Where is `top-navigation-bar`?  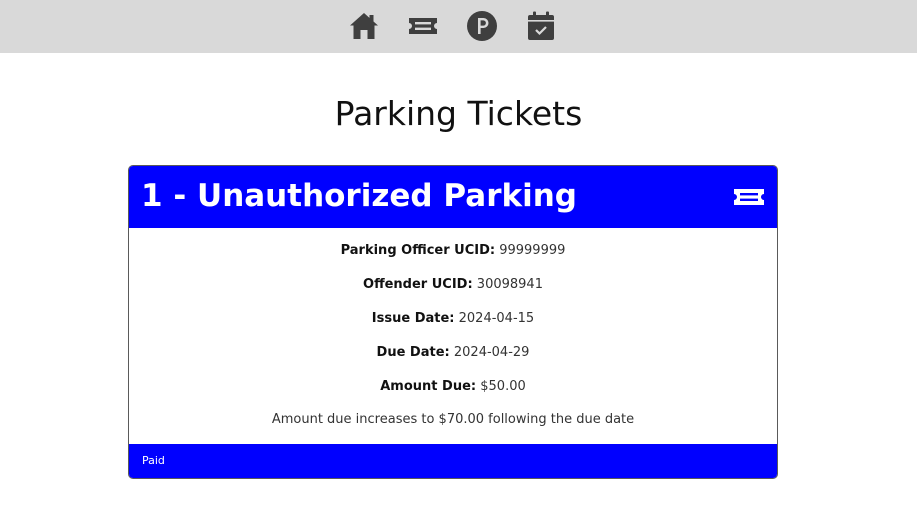
top-navigation-bar is located at coordinates (458, 26).